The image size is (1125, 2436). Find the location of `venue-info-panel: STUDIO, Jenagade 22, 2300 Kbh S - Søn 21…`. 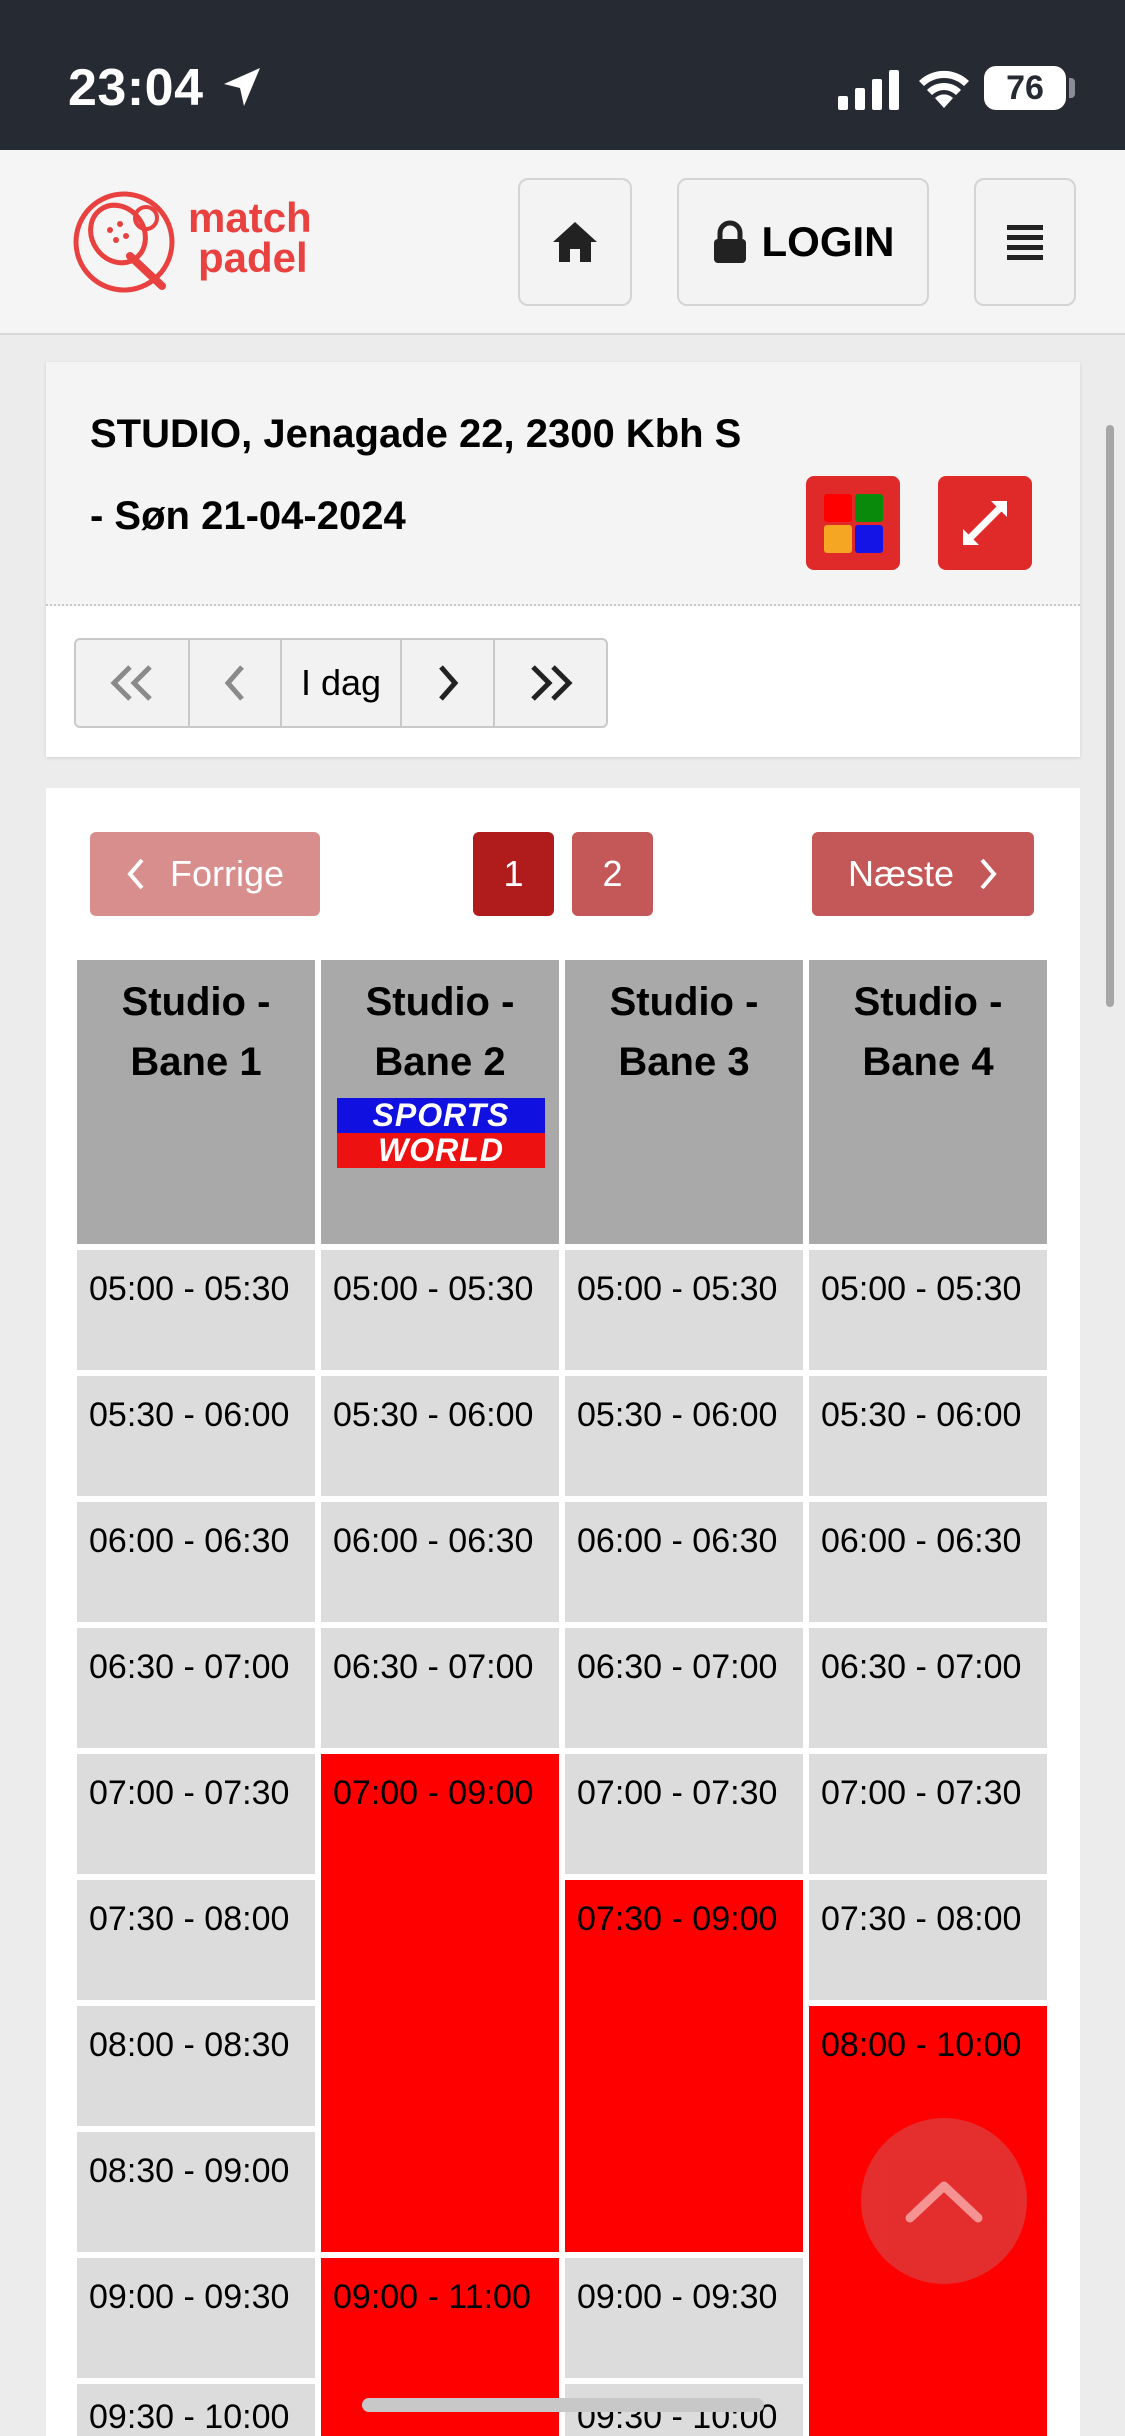

venue-info-panel: STUDIO, Jenagade 22, 2300 Kbh S - Søn 21… is located at coordinates (563, 559).